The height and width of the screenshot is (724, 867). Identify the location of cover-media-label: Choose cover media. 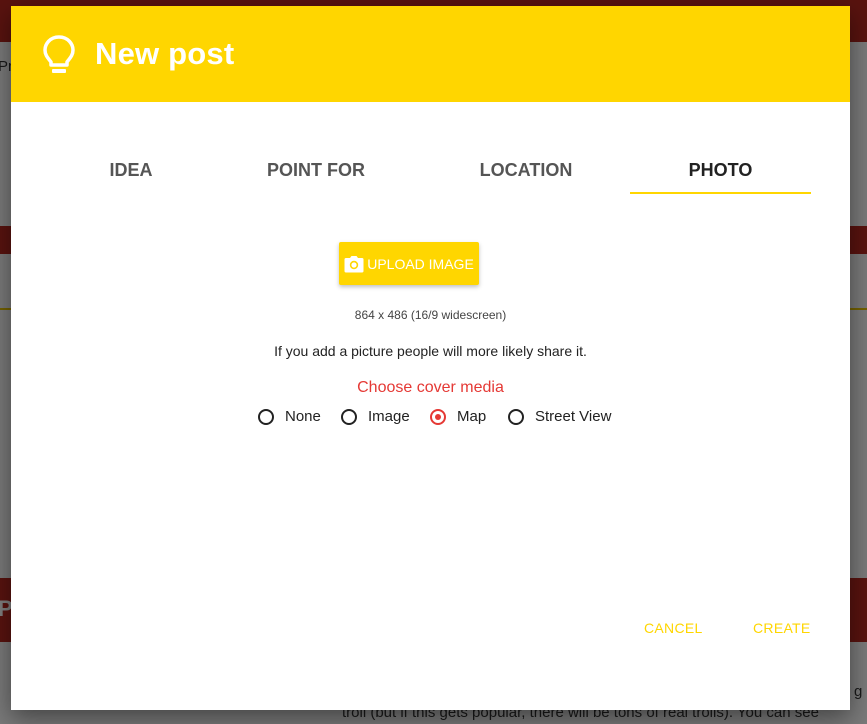
(430, 387).